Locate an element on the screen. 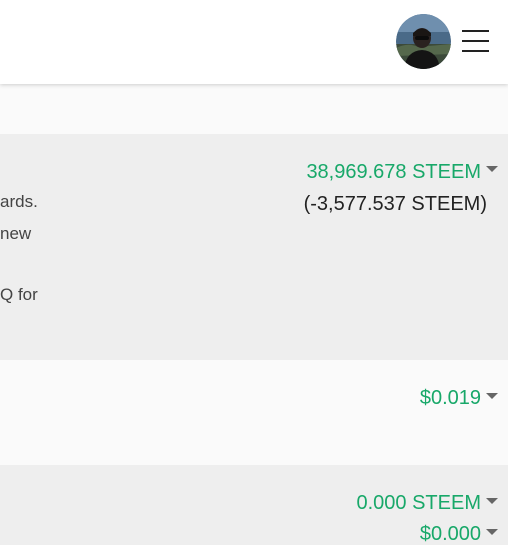 This screenshot has height=546, width=508. steem-dropdown-caret-icon is located at coordinates (492, 169).